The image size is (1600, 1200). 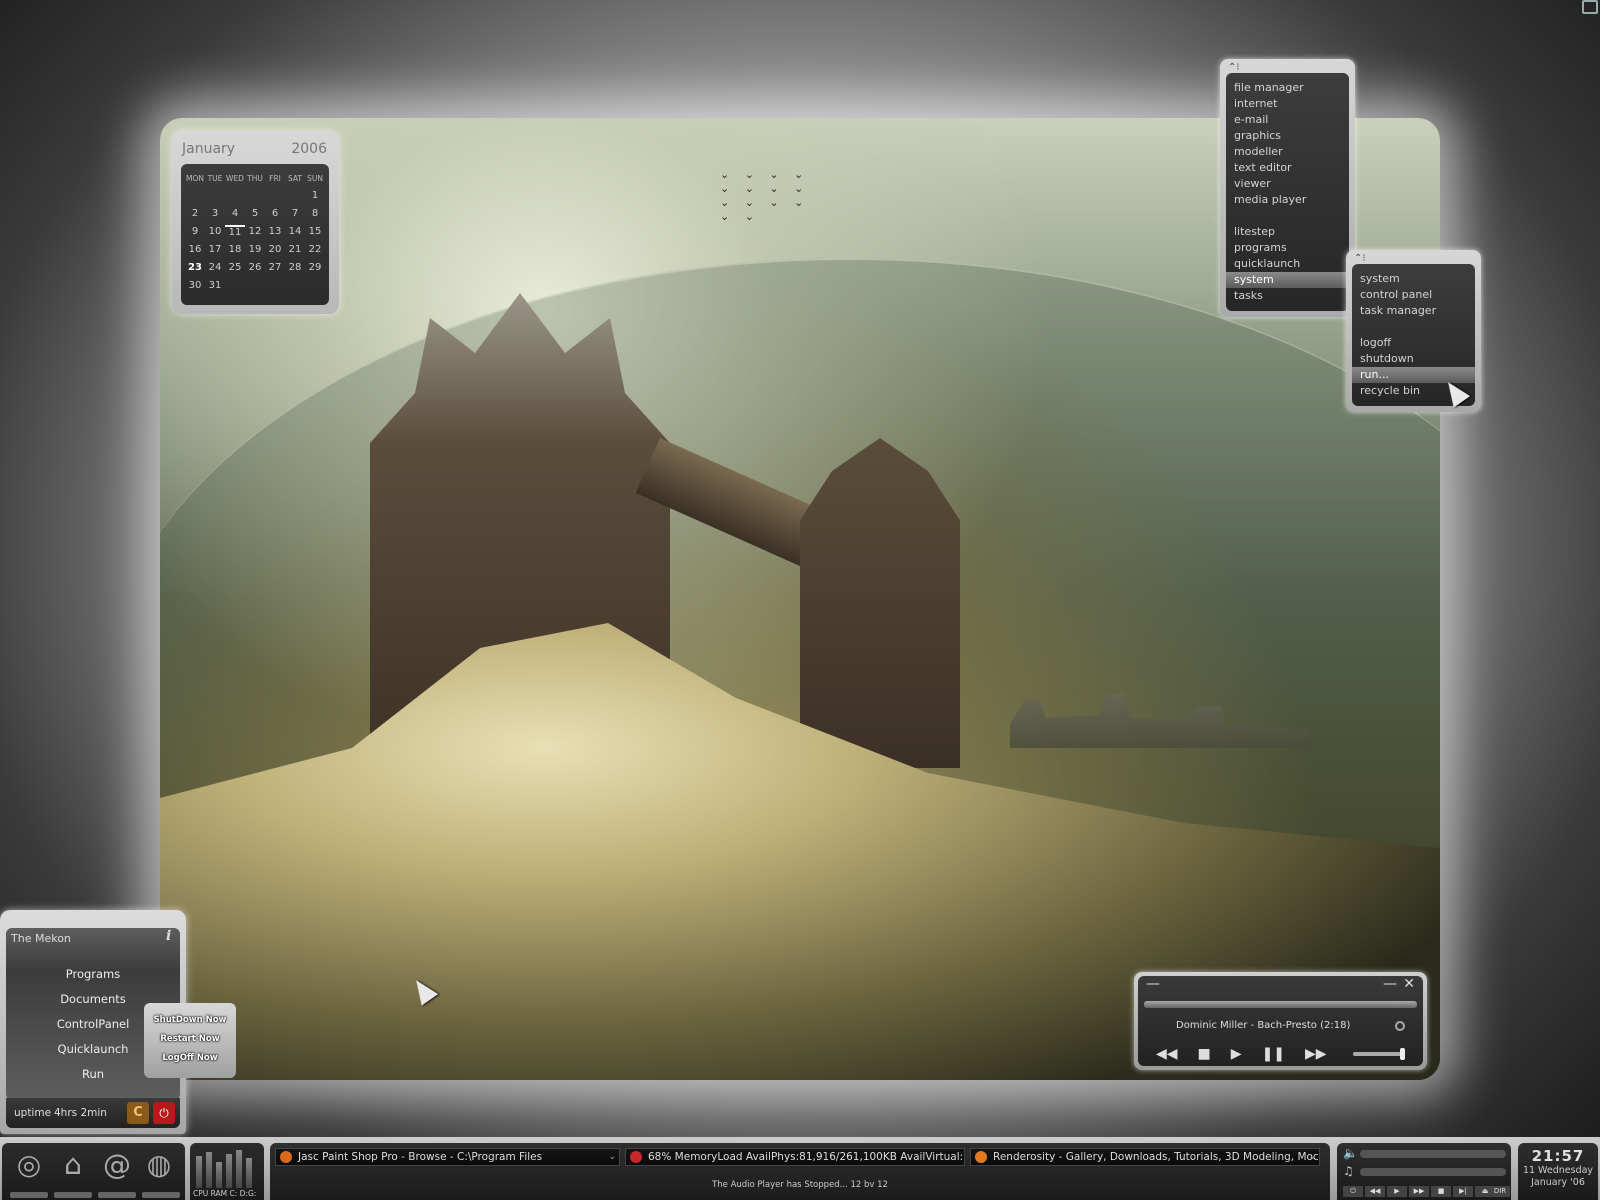 I want to click on calendar-day: 1, so click(x=315, y=196).